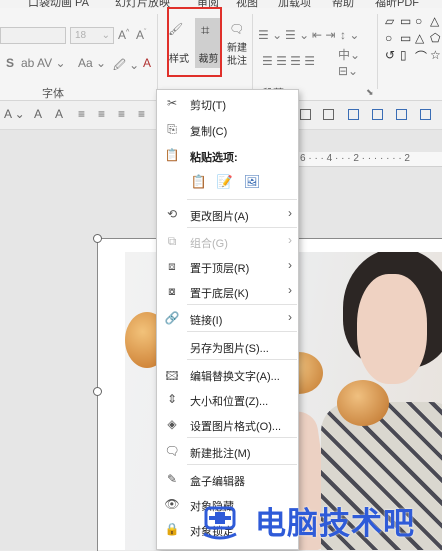  I want to click on text-direction-icon: 中⌄, so click(349, 54).